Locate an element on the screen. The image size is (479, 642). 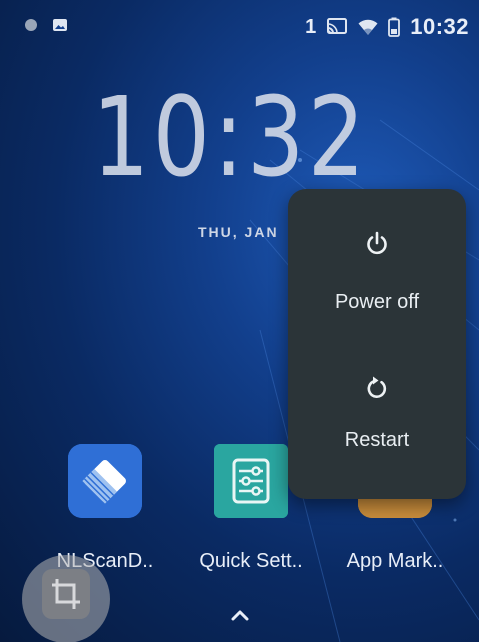
restart-button: Restart is located at coordinates (377, 427).